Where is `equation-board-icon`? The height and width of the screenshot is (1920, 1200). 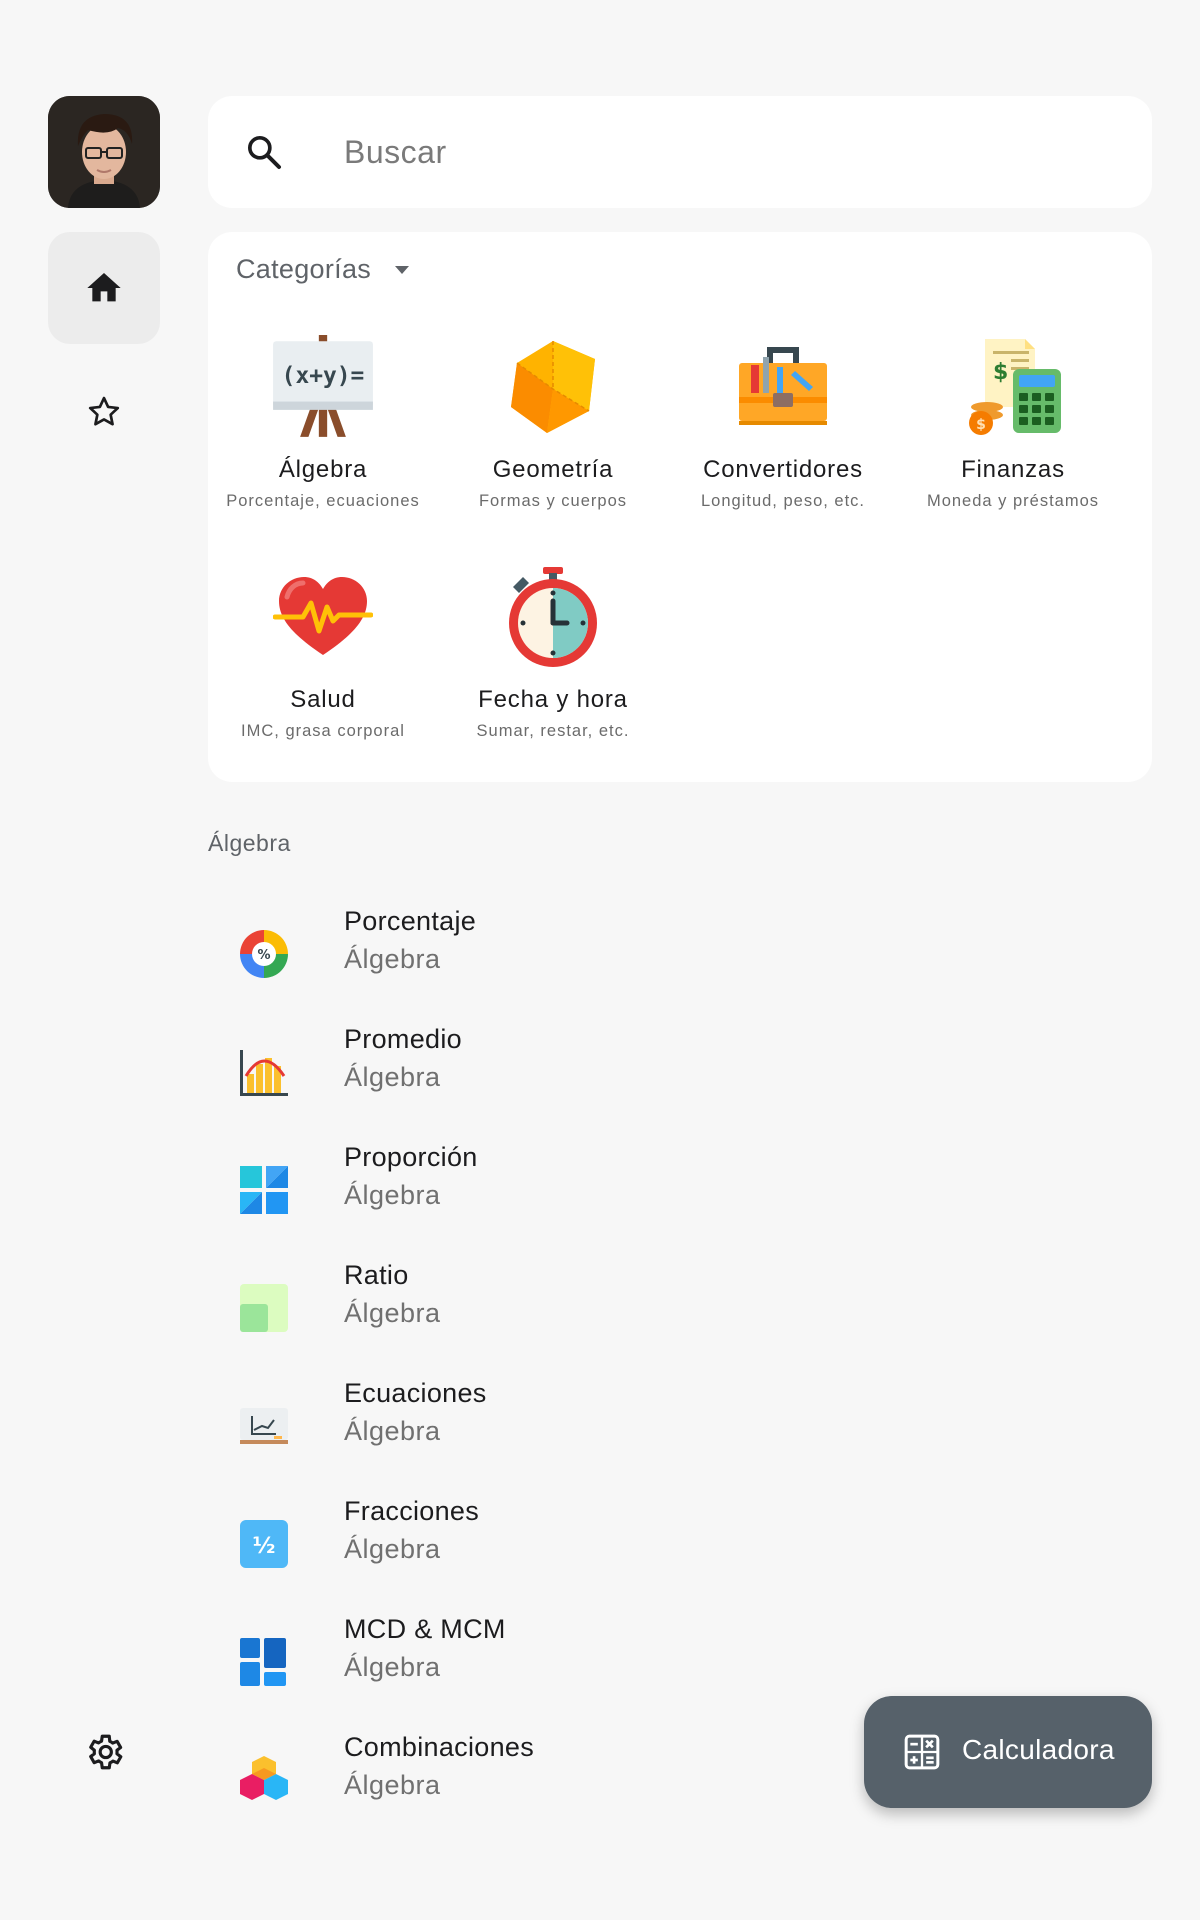 equation-board-icon is located at coordinates (264, 1426).